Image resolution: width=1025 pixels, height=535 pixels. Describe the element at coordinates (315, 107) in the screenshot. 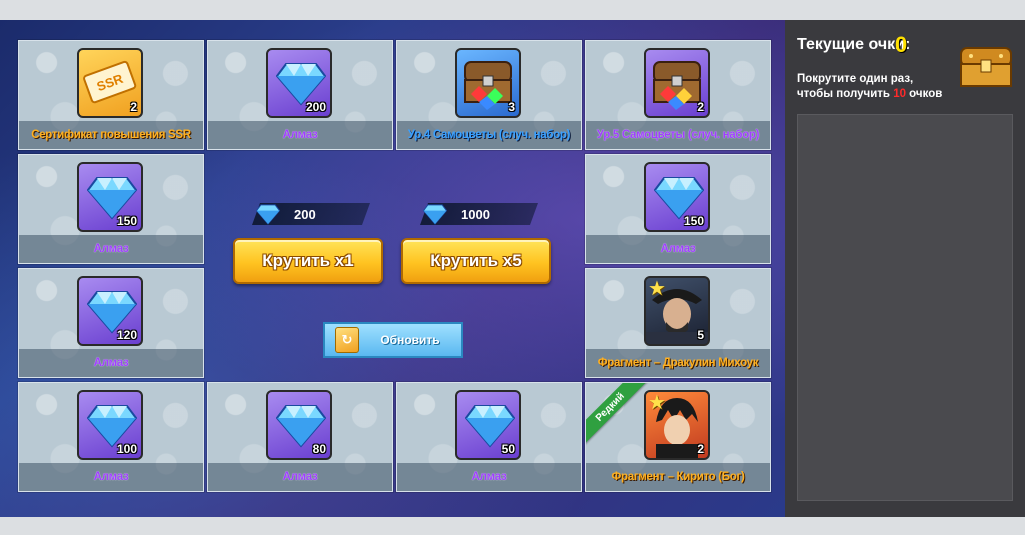

I see `item-quantity: 200` at that location.